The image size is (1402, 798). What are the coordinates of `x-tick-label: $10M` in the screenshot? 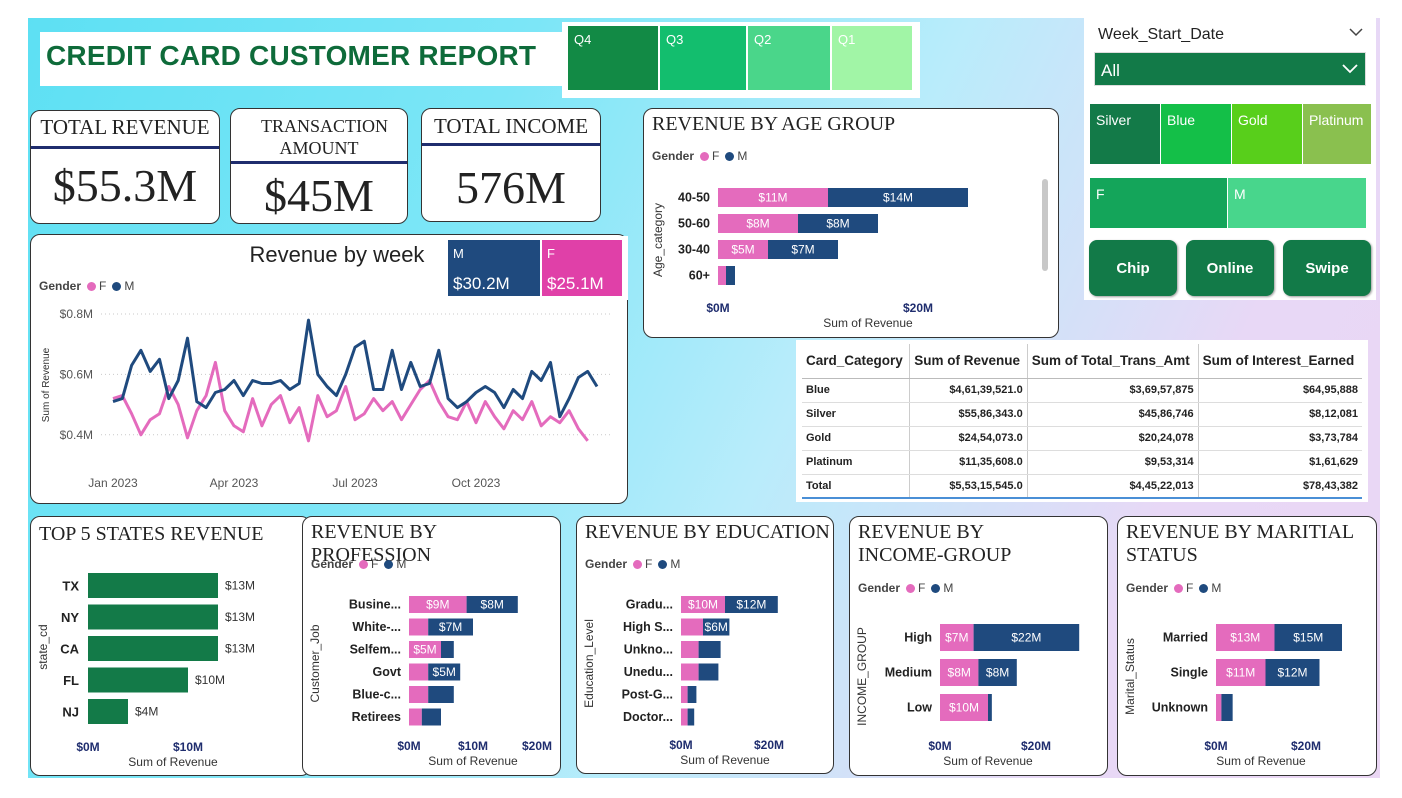 It's located at (188, 747).